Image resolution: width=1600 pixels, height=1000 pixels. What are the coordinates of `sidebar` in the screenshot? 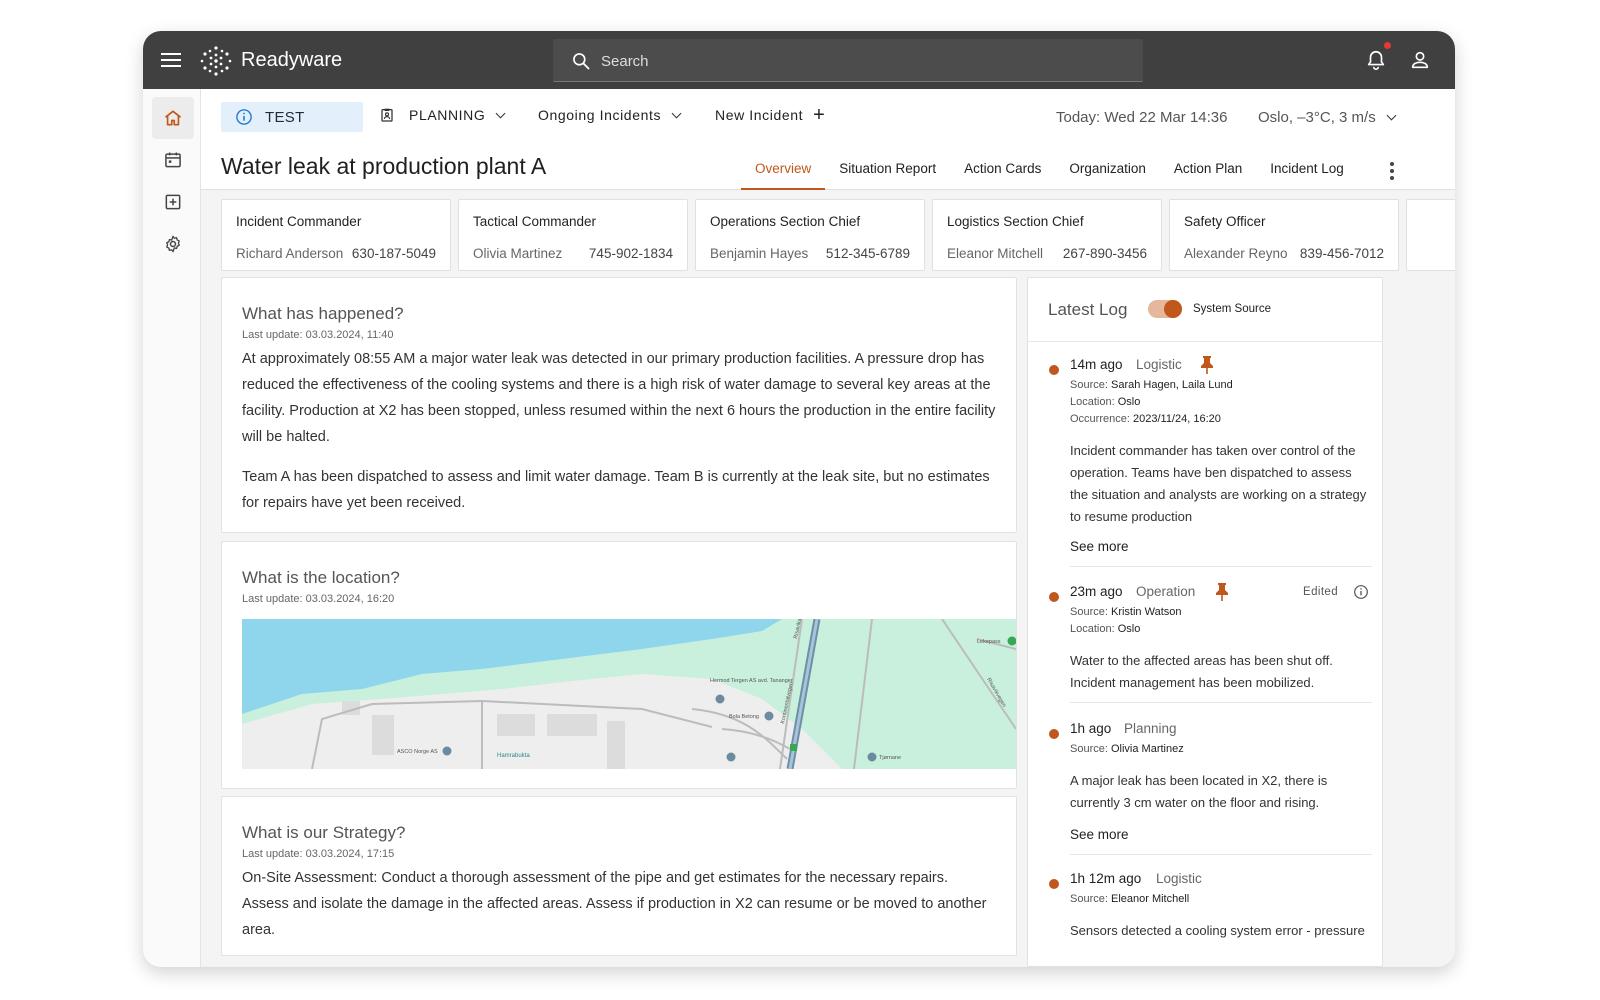 It's located at (172, 528).